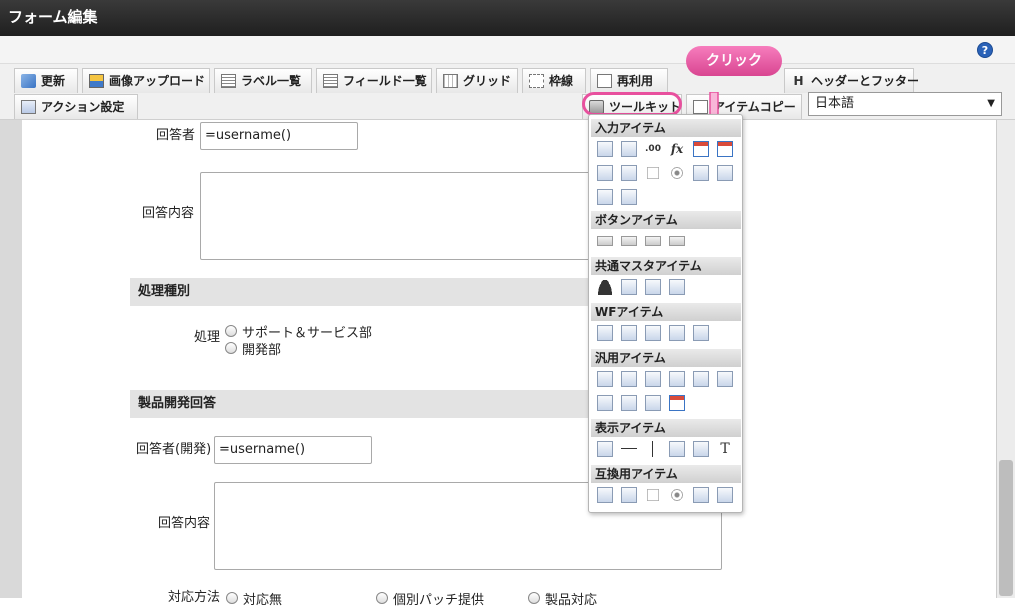  I want to click on box-icon, so click(677, 449).